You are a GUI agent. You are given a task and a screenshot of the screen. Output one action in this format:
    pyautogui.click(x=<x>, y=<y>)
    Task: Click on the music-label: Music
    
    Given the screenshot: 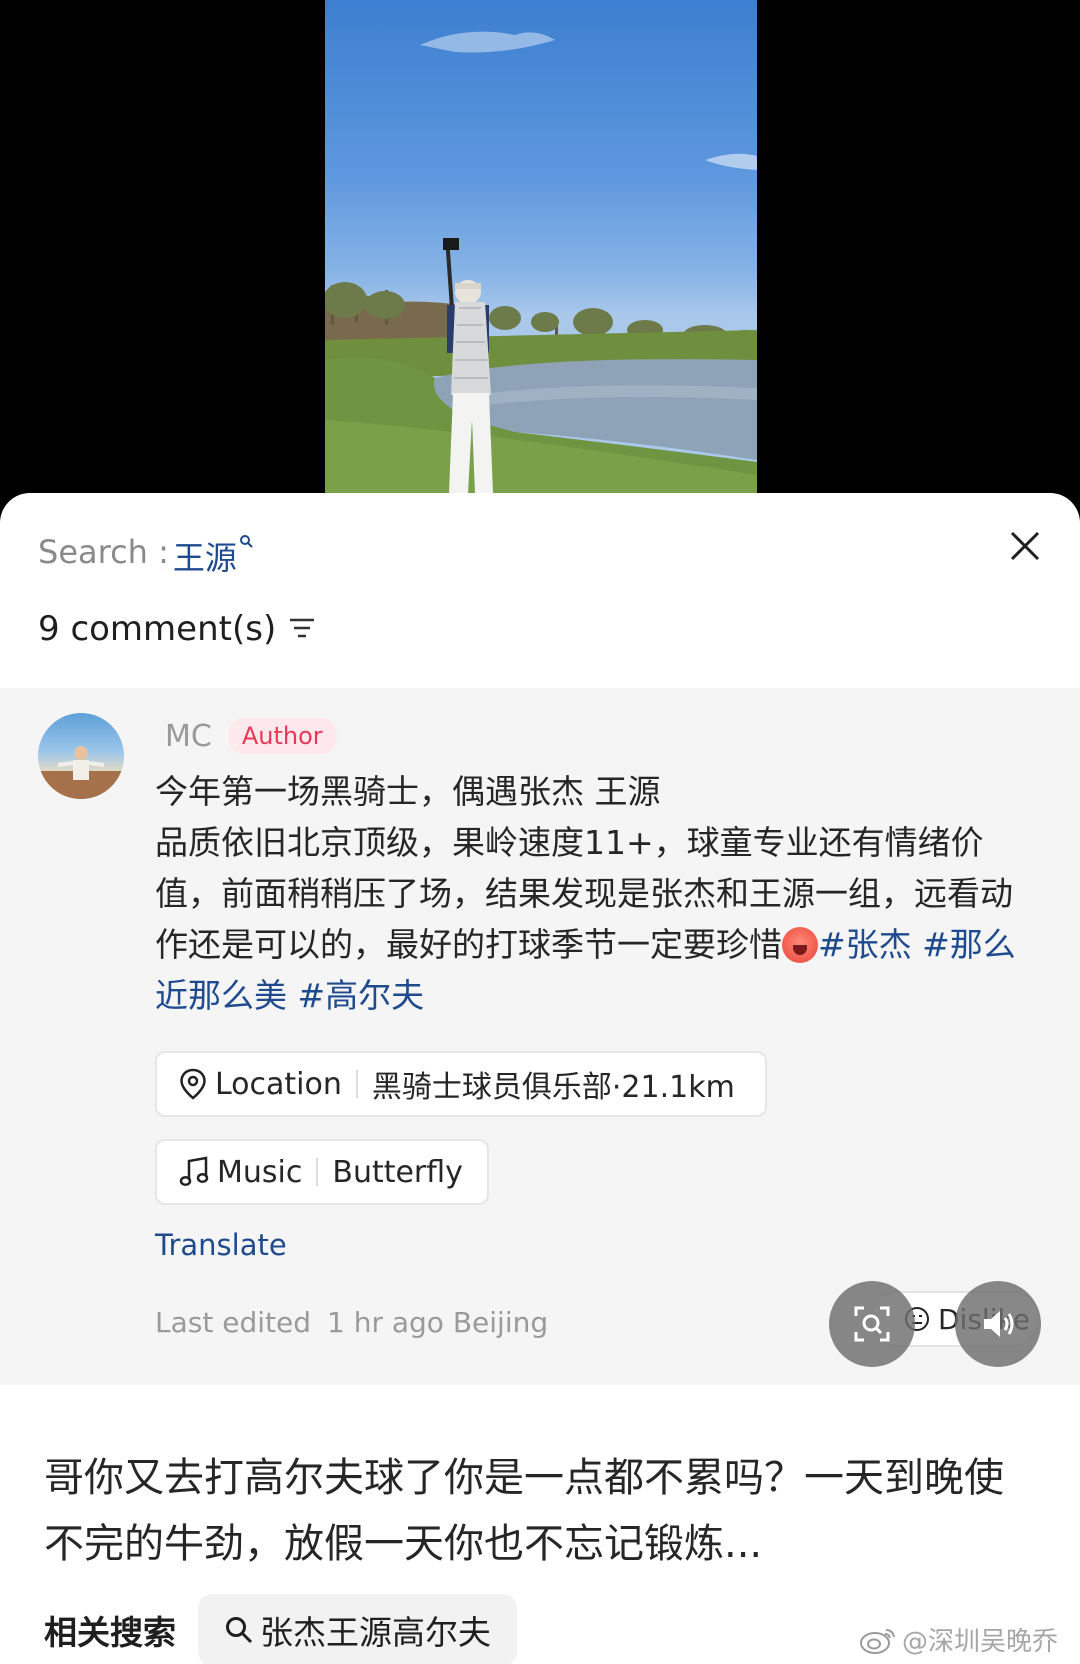 What is the action you would take?
    pyautogui.click(x=260, y=1172)
    